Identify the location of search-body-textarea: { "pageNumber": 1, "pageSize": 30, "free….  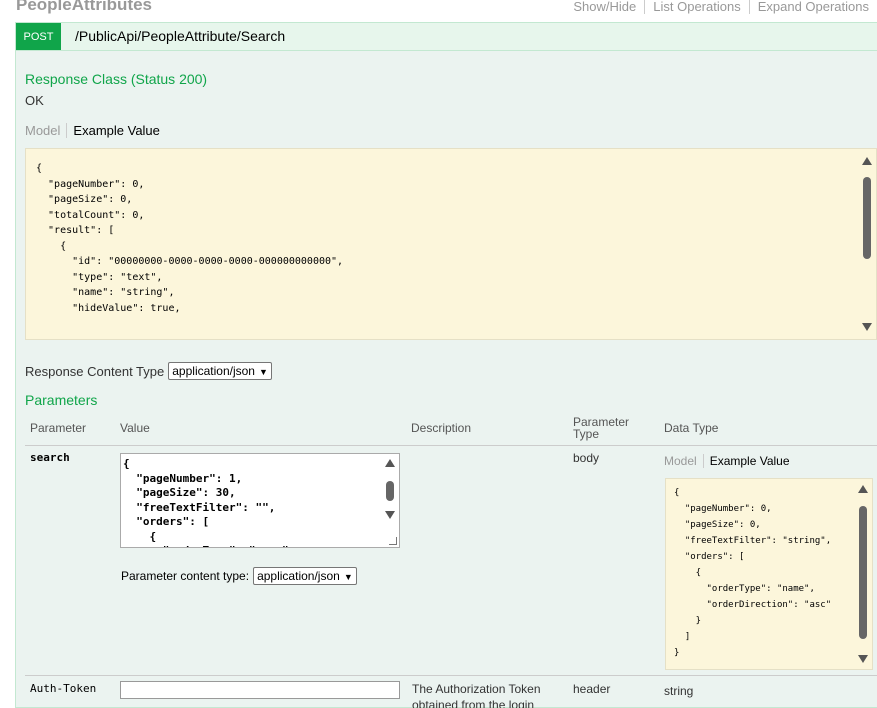
(260, 500).